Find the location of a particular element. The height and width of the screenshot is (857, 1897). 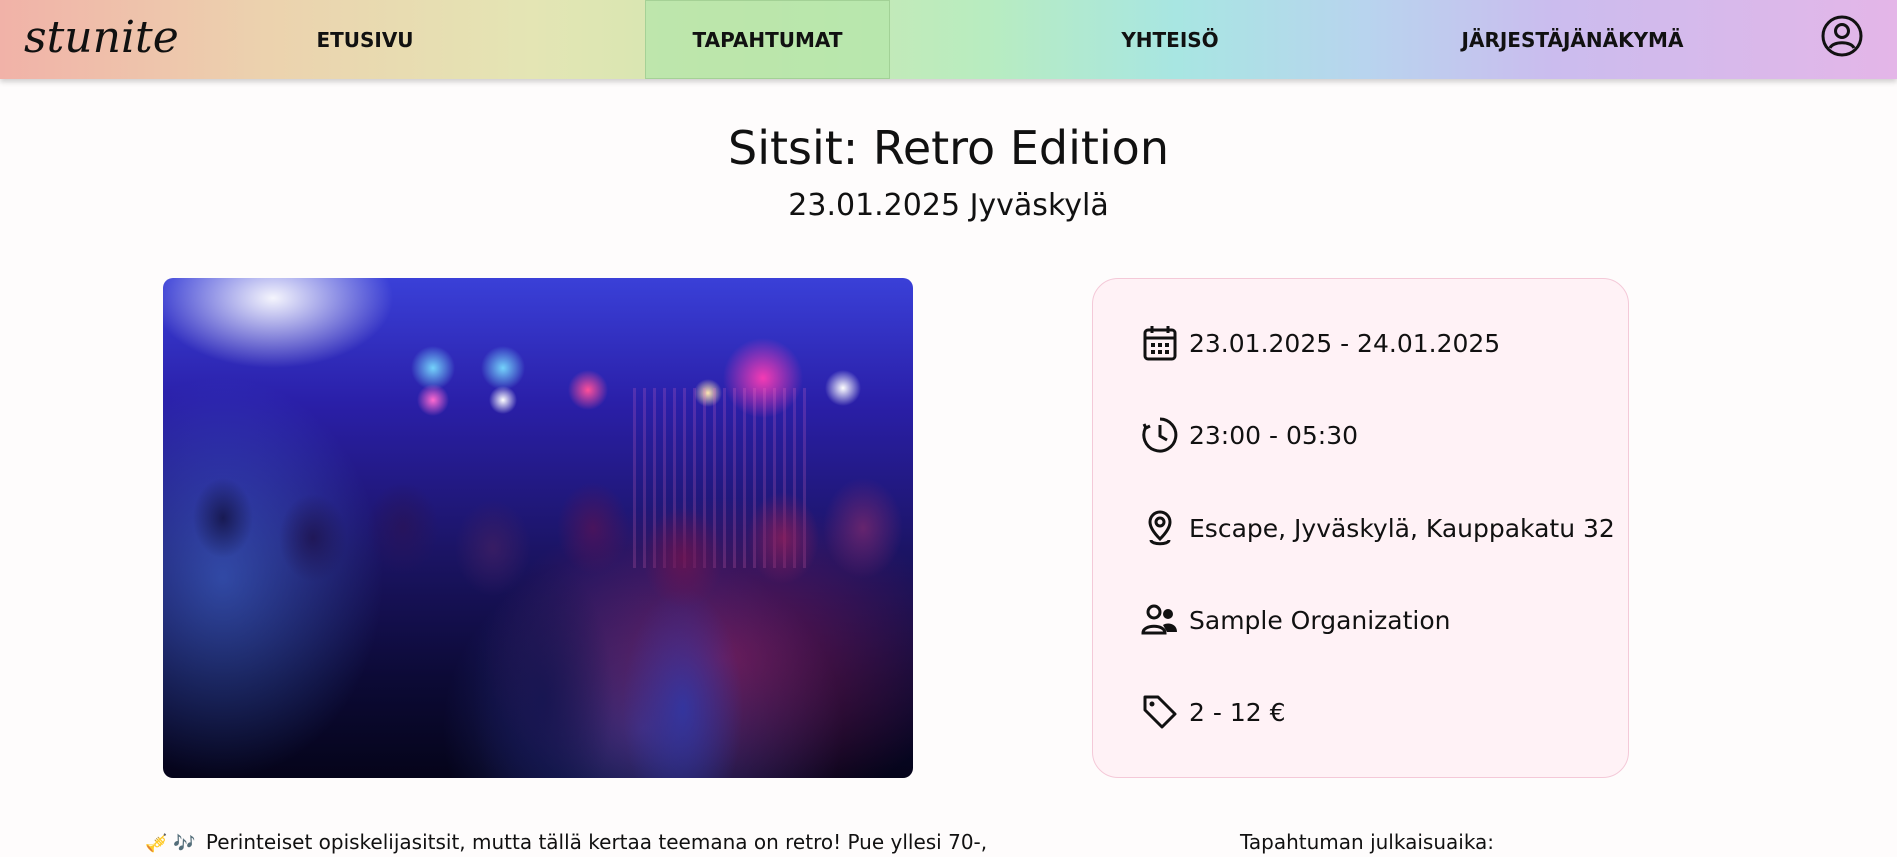

event-dates: 23.01.2025 - 24.01.2025 is located at coordinates (1345, 343).